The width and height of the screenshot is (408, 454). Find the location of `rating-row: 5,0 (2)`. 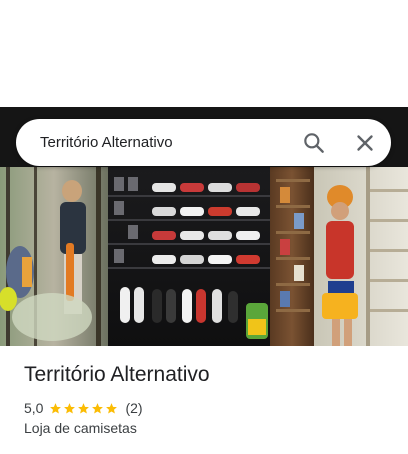

rating-row: 5,0 (2) is located at coordinates (83, 408).